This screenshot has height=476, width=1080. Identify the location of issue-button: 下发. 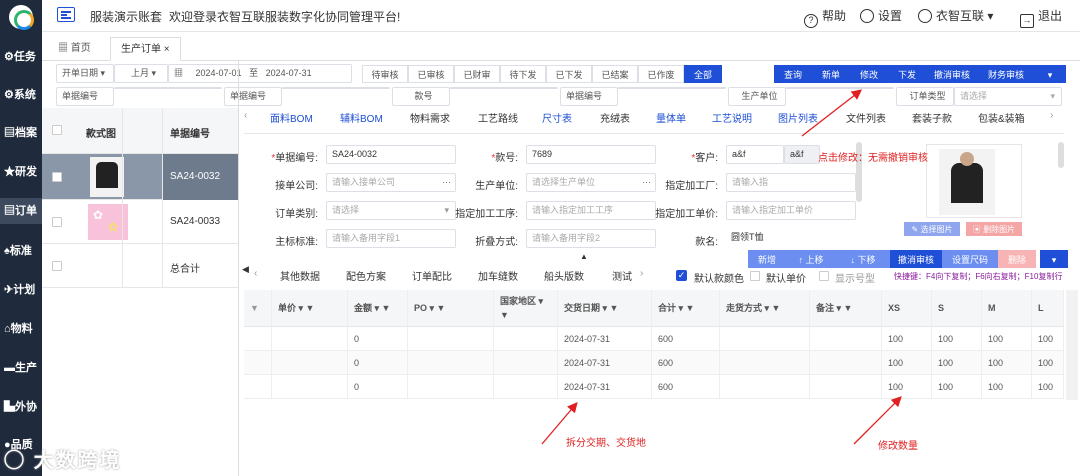
(907, 74).